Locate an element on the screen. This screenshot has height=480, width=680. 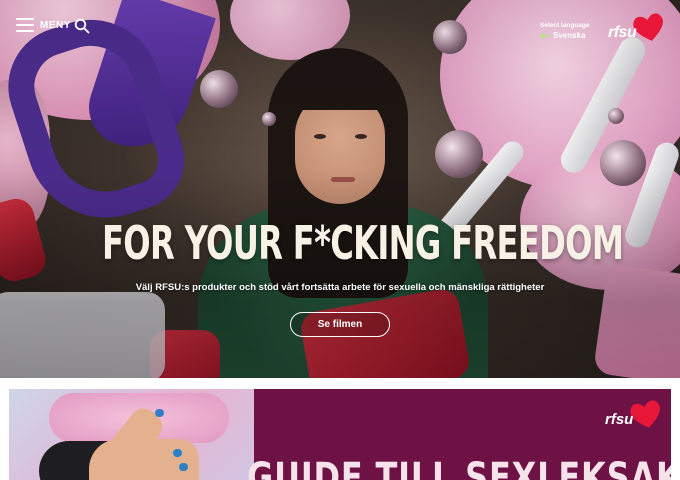
banner-photo is located at coordinates (131, 434).